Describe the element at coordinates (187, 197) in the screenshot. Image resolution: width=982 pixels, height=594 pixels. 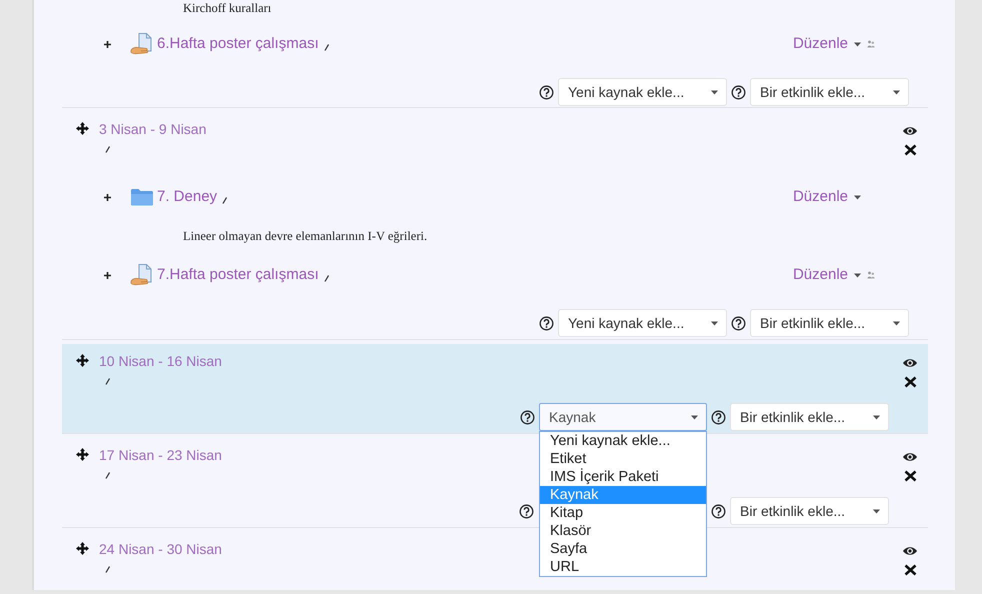
I see `activity-link: 7. Deney` at that location.